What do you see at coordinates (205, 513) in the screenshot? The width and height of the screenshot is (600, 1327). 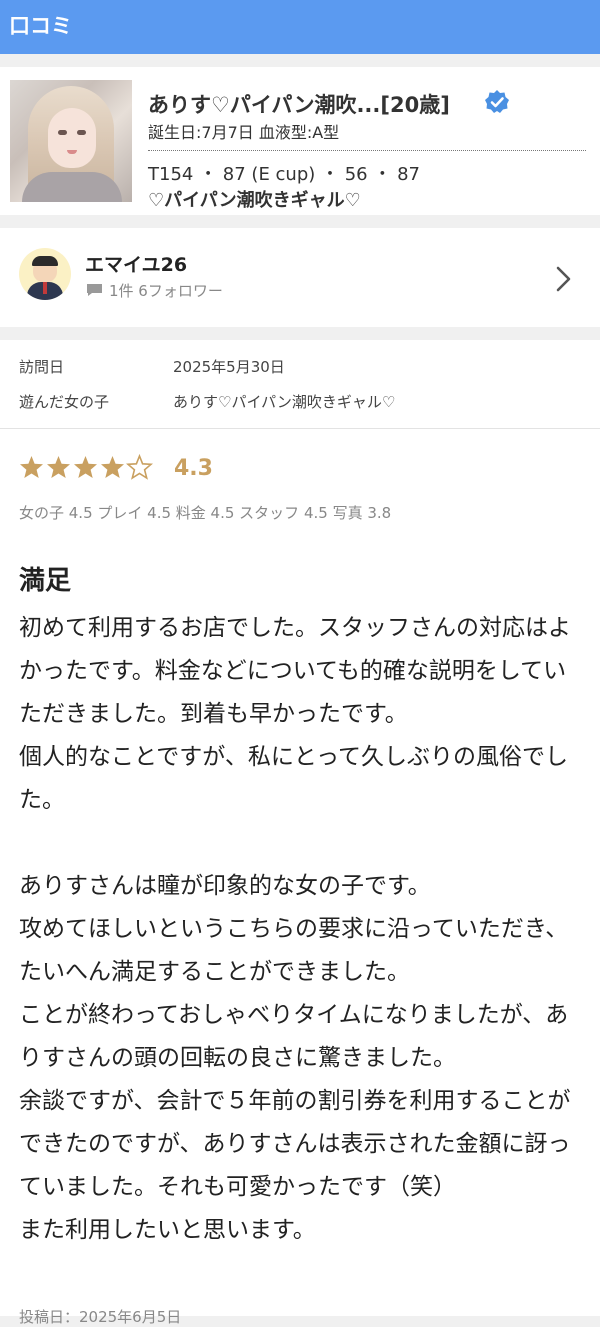 I see `rating-subscores: 女の子 4.5 プレイ 4.5 料金 4.5 スタッフ 4.5 写真 3.8` at bounding box center [205, 513].